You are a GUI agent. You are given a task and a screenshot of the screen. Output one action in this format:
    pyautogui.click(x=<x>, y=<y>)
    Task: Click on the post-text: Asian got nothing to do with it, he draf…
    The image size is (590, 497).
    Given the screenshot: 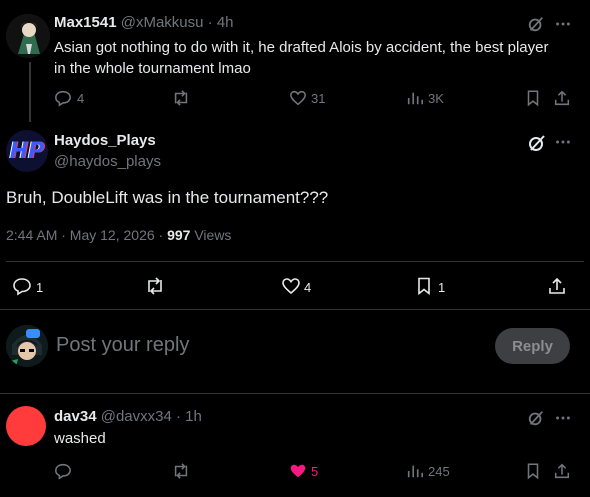 What is the action you would take?
    pyautogui.click(x=319, y=58)
    